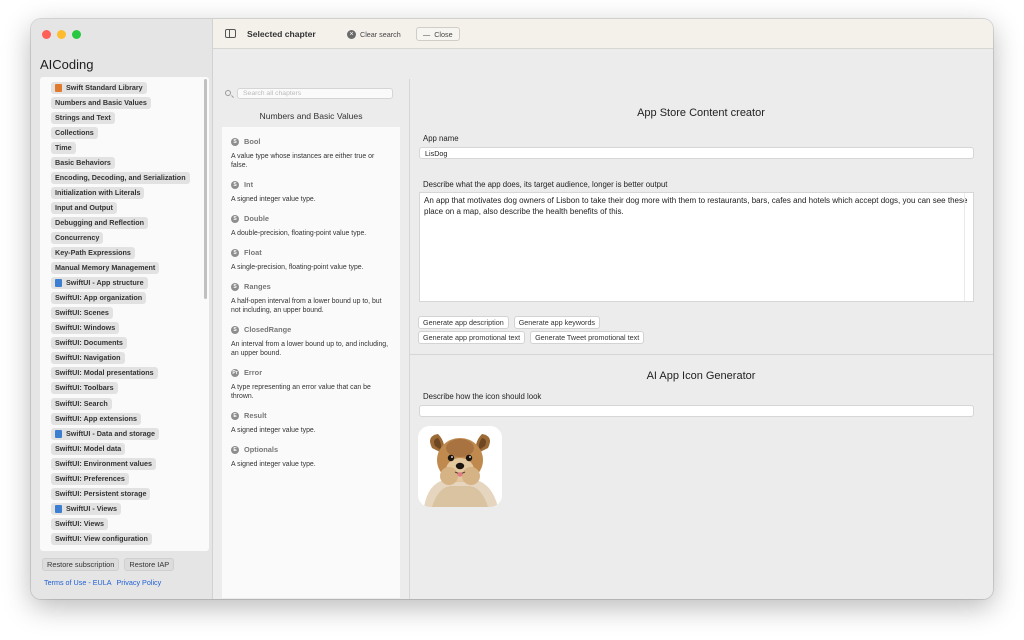 The width and height of the screenshot is (1024, 640). Describe the element at coordinates (130, 388) in the screenshot. I see `sidebar-item: SwiftUI: Toolbars` at that location.